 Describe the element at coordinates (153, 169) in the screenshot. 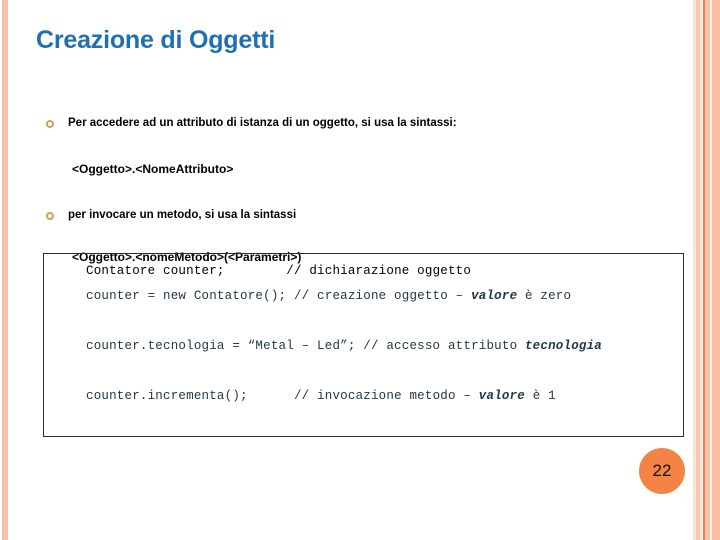

I see `syntax-attribute-access: <Oggetto>.<NomeAttributo>` at that location.